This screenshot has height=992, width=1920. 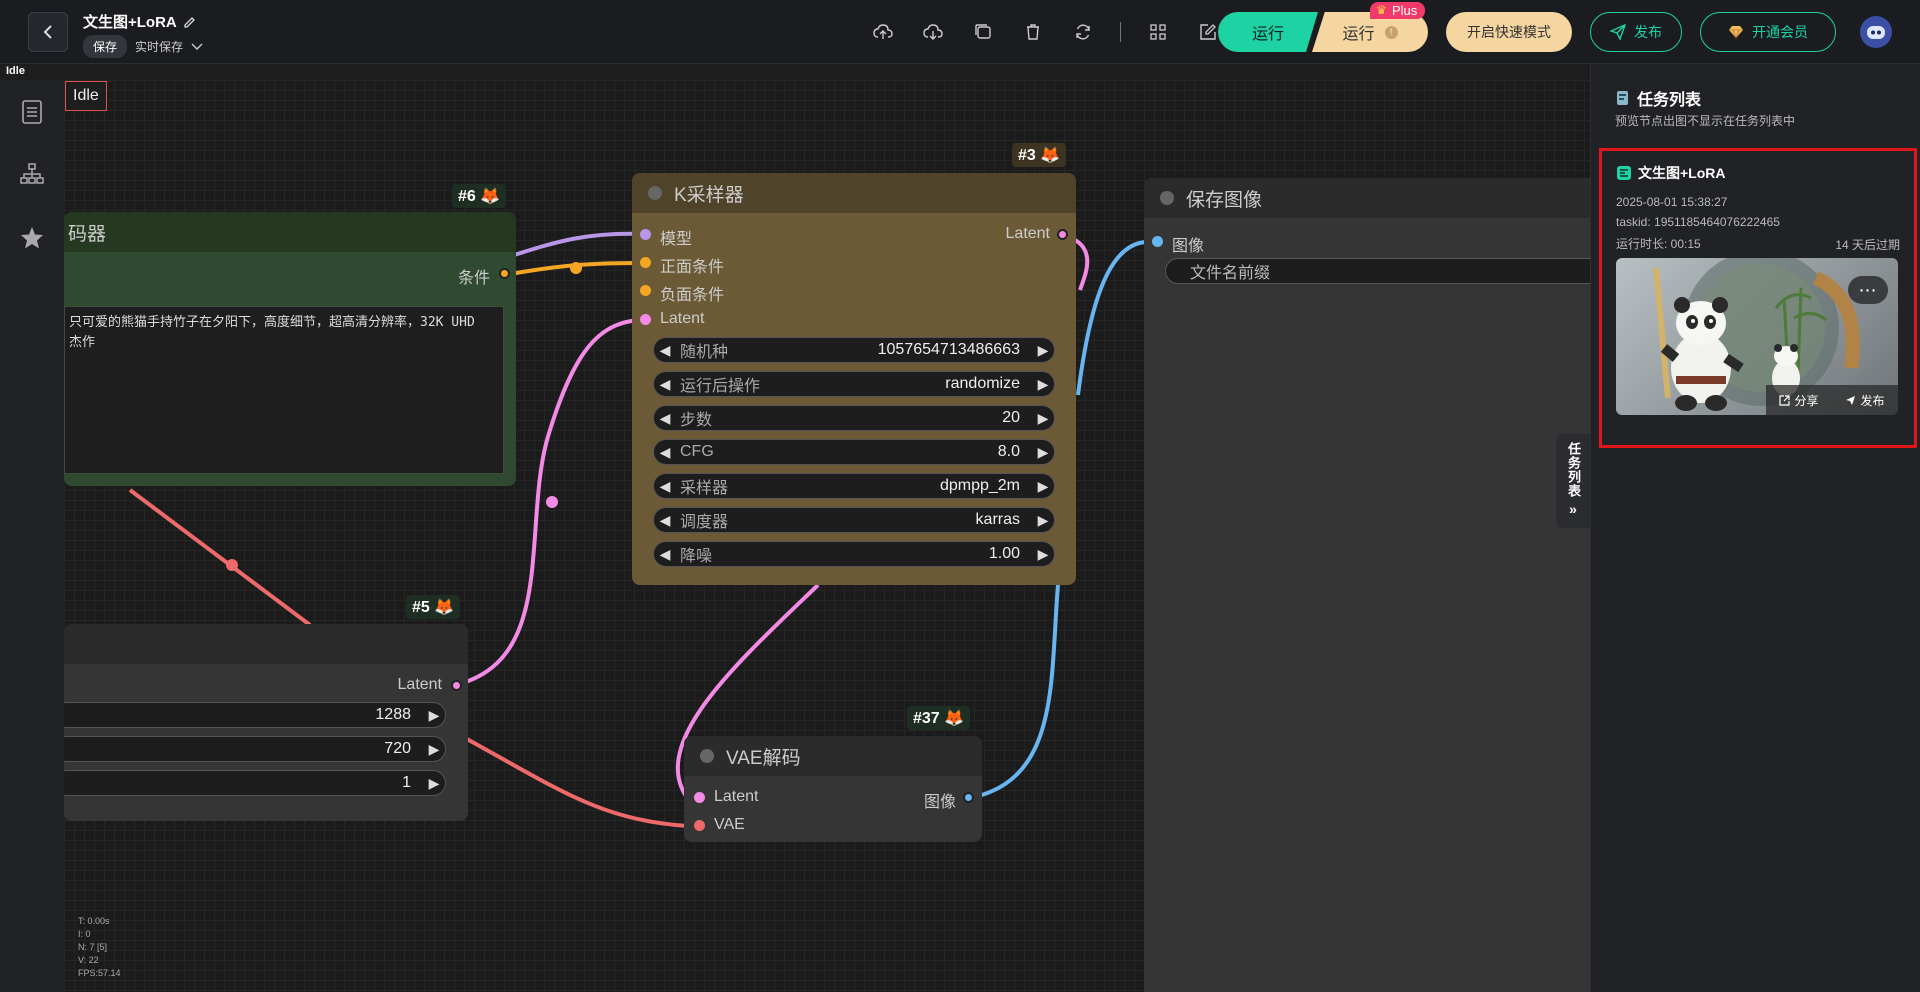 I want to click on gallery-icon, so click(x=983, y=32).